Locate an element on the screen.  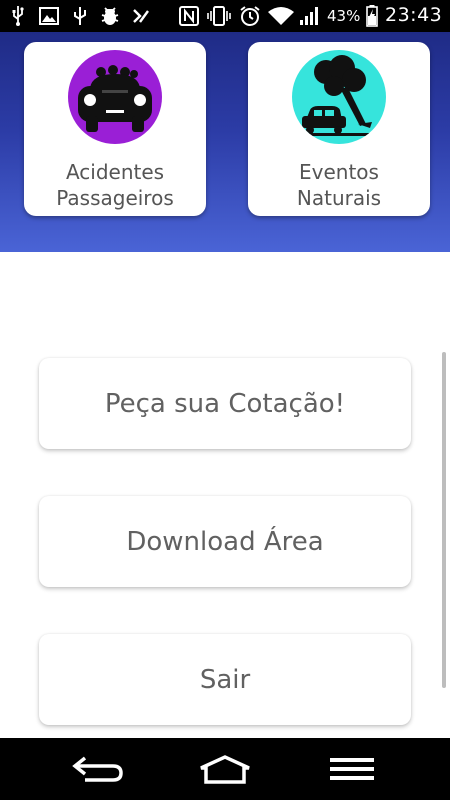
check-icon is located at coordinates (141, 16).